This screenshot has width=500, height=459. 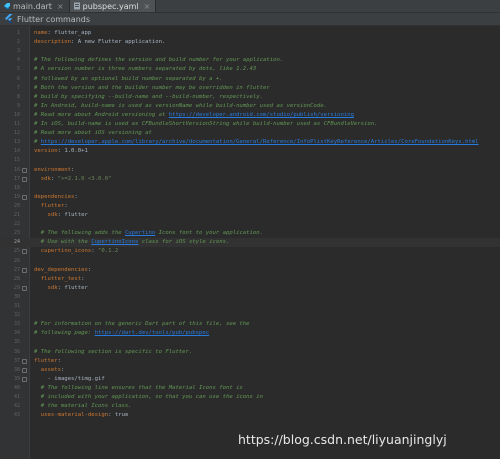 I want to click on code-text: flutter_test:, so click(x=59, y=279).